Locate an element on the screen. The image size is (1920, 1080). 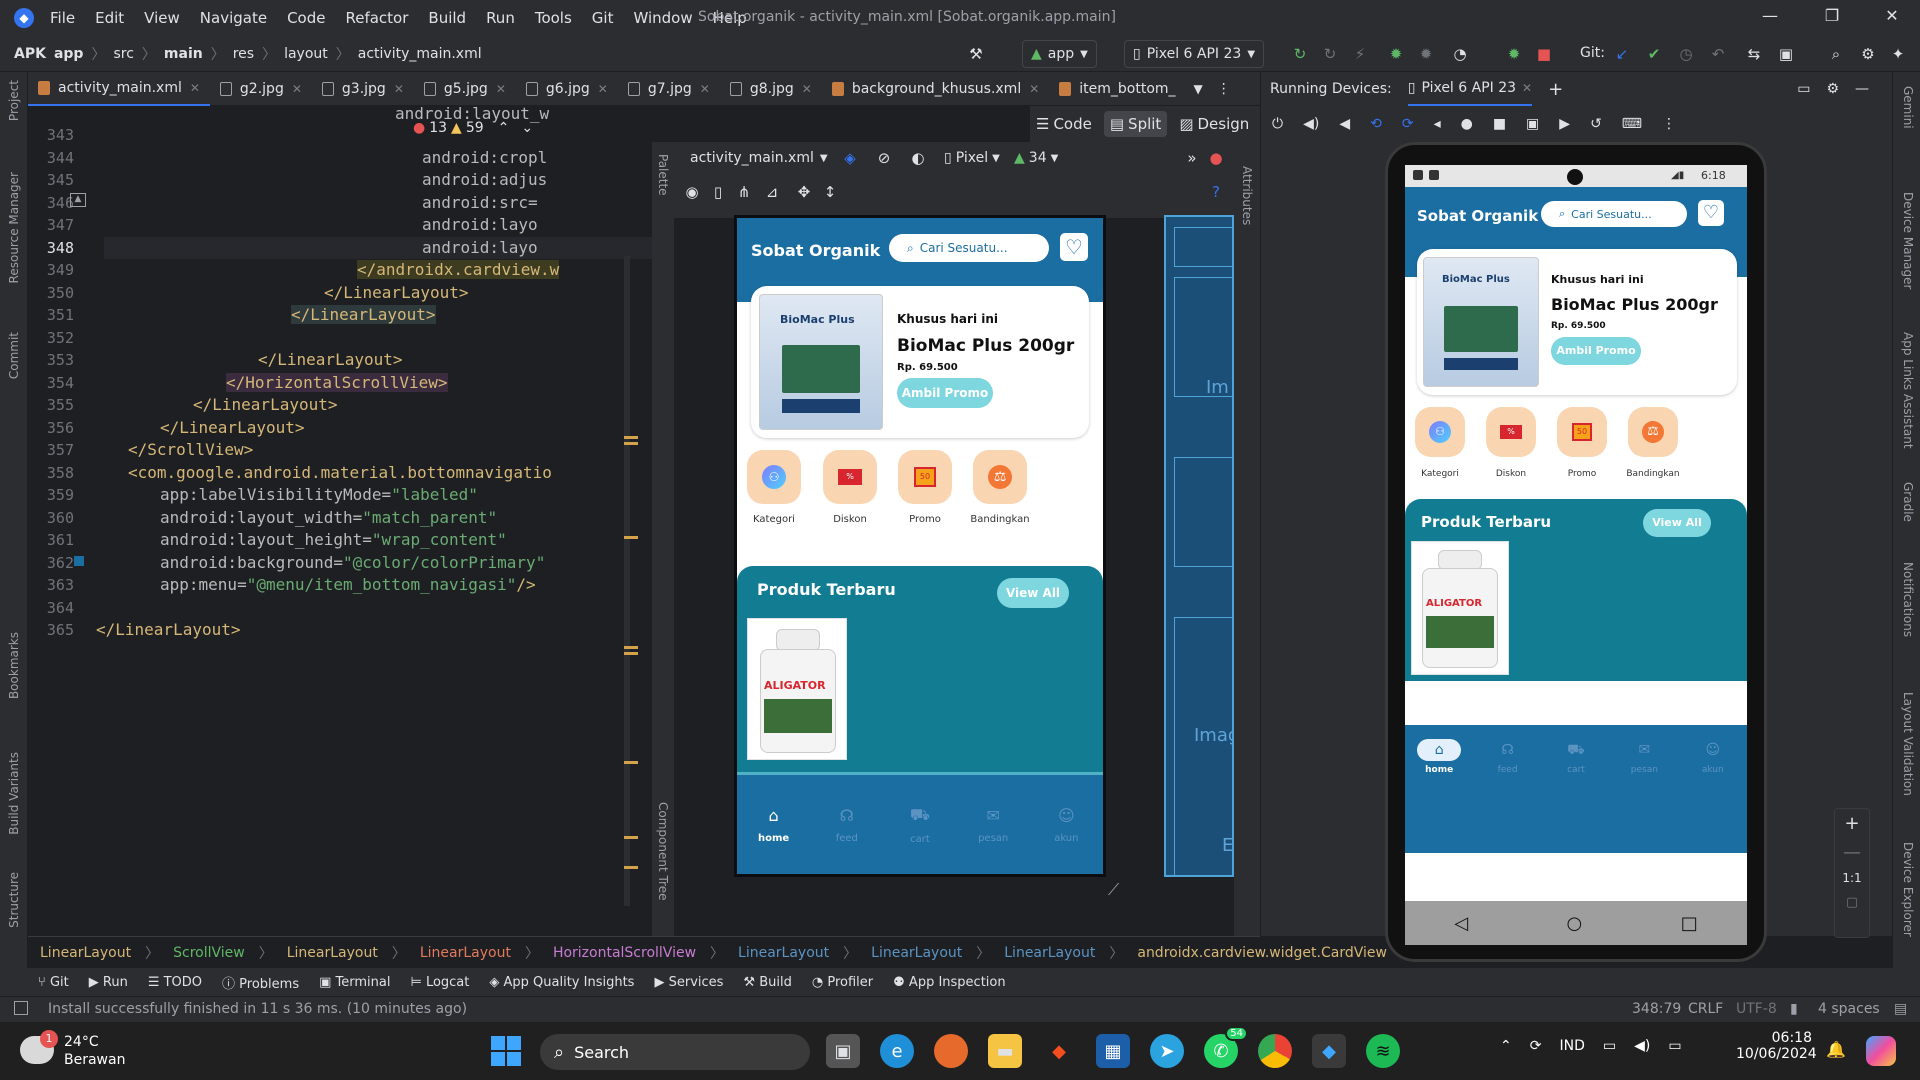
split-mode-button: ▤ Split is located at coordinates (1135, 124).